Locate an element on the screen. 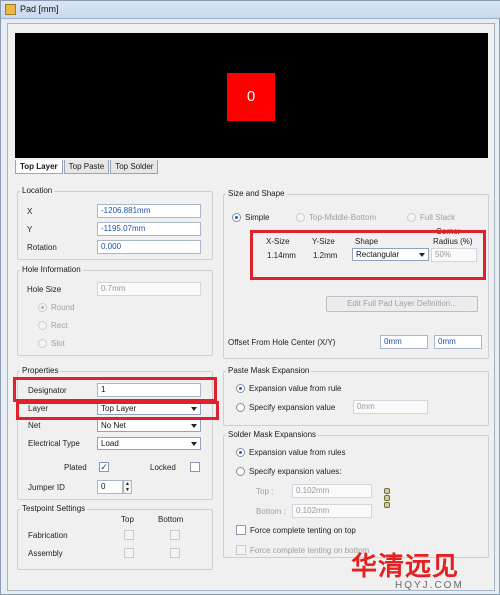  solder-specify-label: Specify expansion values: is located at coordinates (295, 471).